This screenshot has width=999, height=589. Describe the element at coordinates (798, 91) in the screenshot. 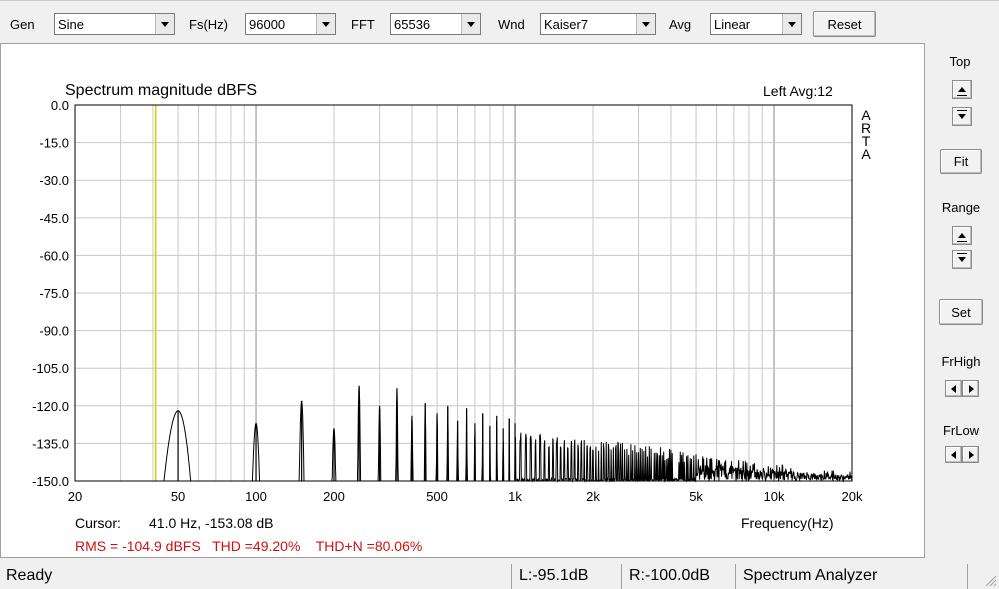

I see `channel-info: Left Avg:12` at that location.